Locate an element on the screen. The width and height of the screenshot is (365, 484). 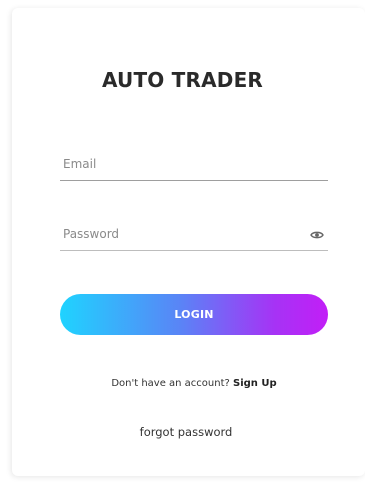
app-title: AUTO TRADER is located at coordinates (182, 80).